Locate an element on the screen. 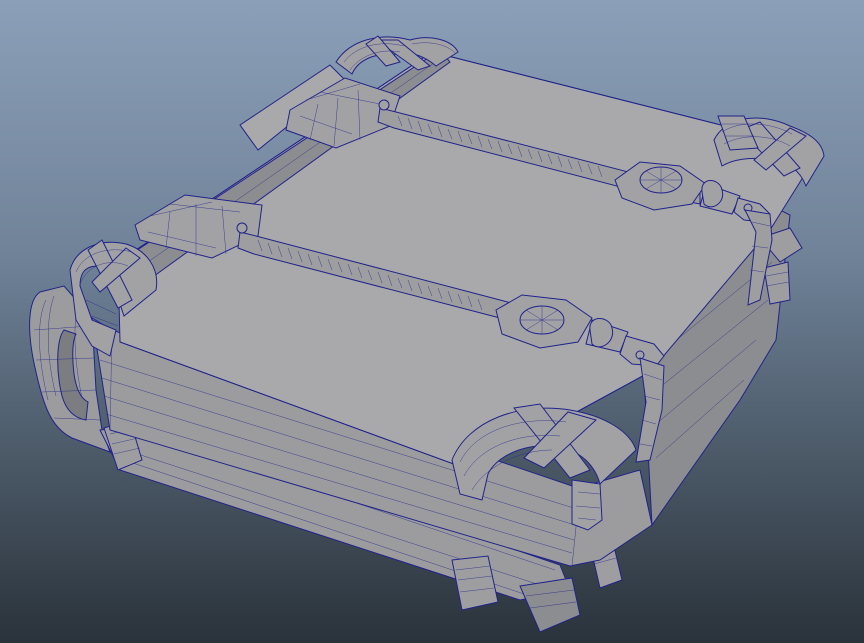  book-spine is located at coordinates (70, 369).